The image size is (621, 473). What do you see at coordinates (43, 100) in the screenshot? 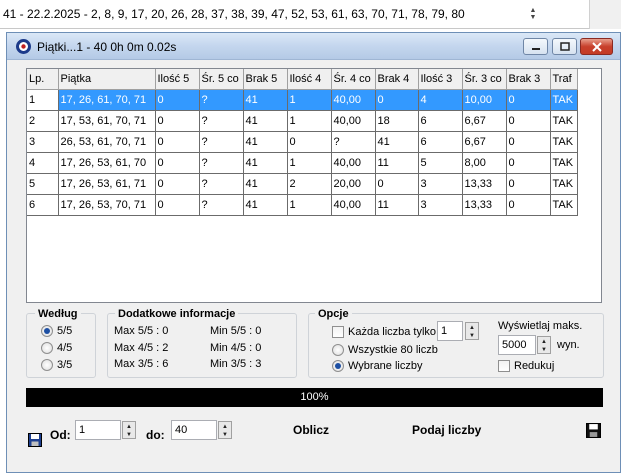
I see `cell-lp: 1` at bounding box center [43, 100].